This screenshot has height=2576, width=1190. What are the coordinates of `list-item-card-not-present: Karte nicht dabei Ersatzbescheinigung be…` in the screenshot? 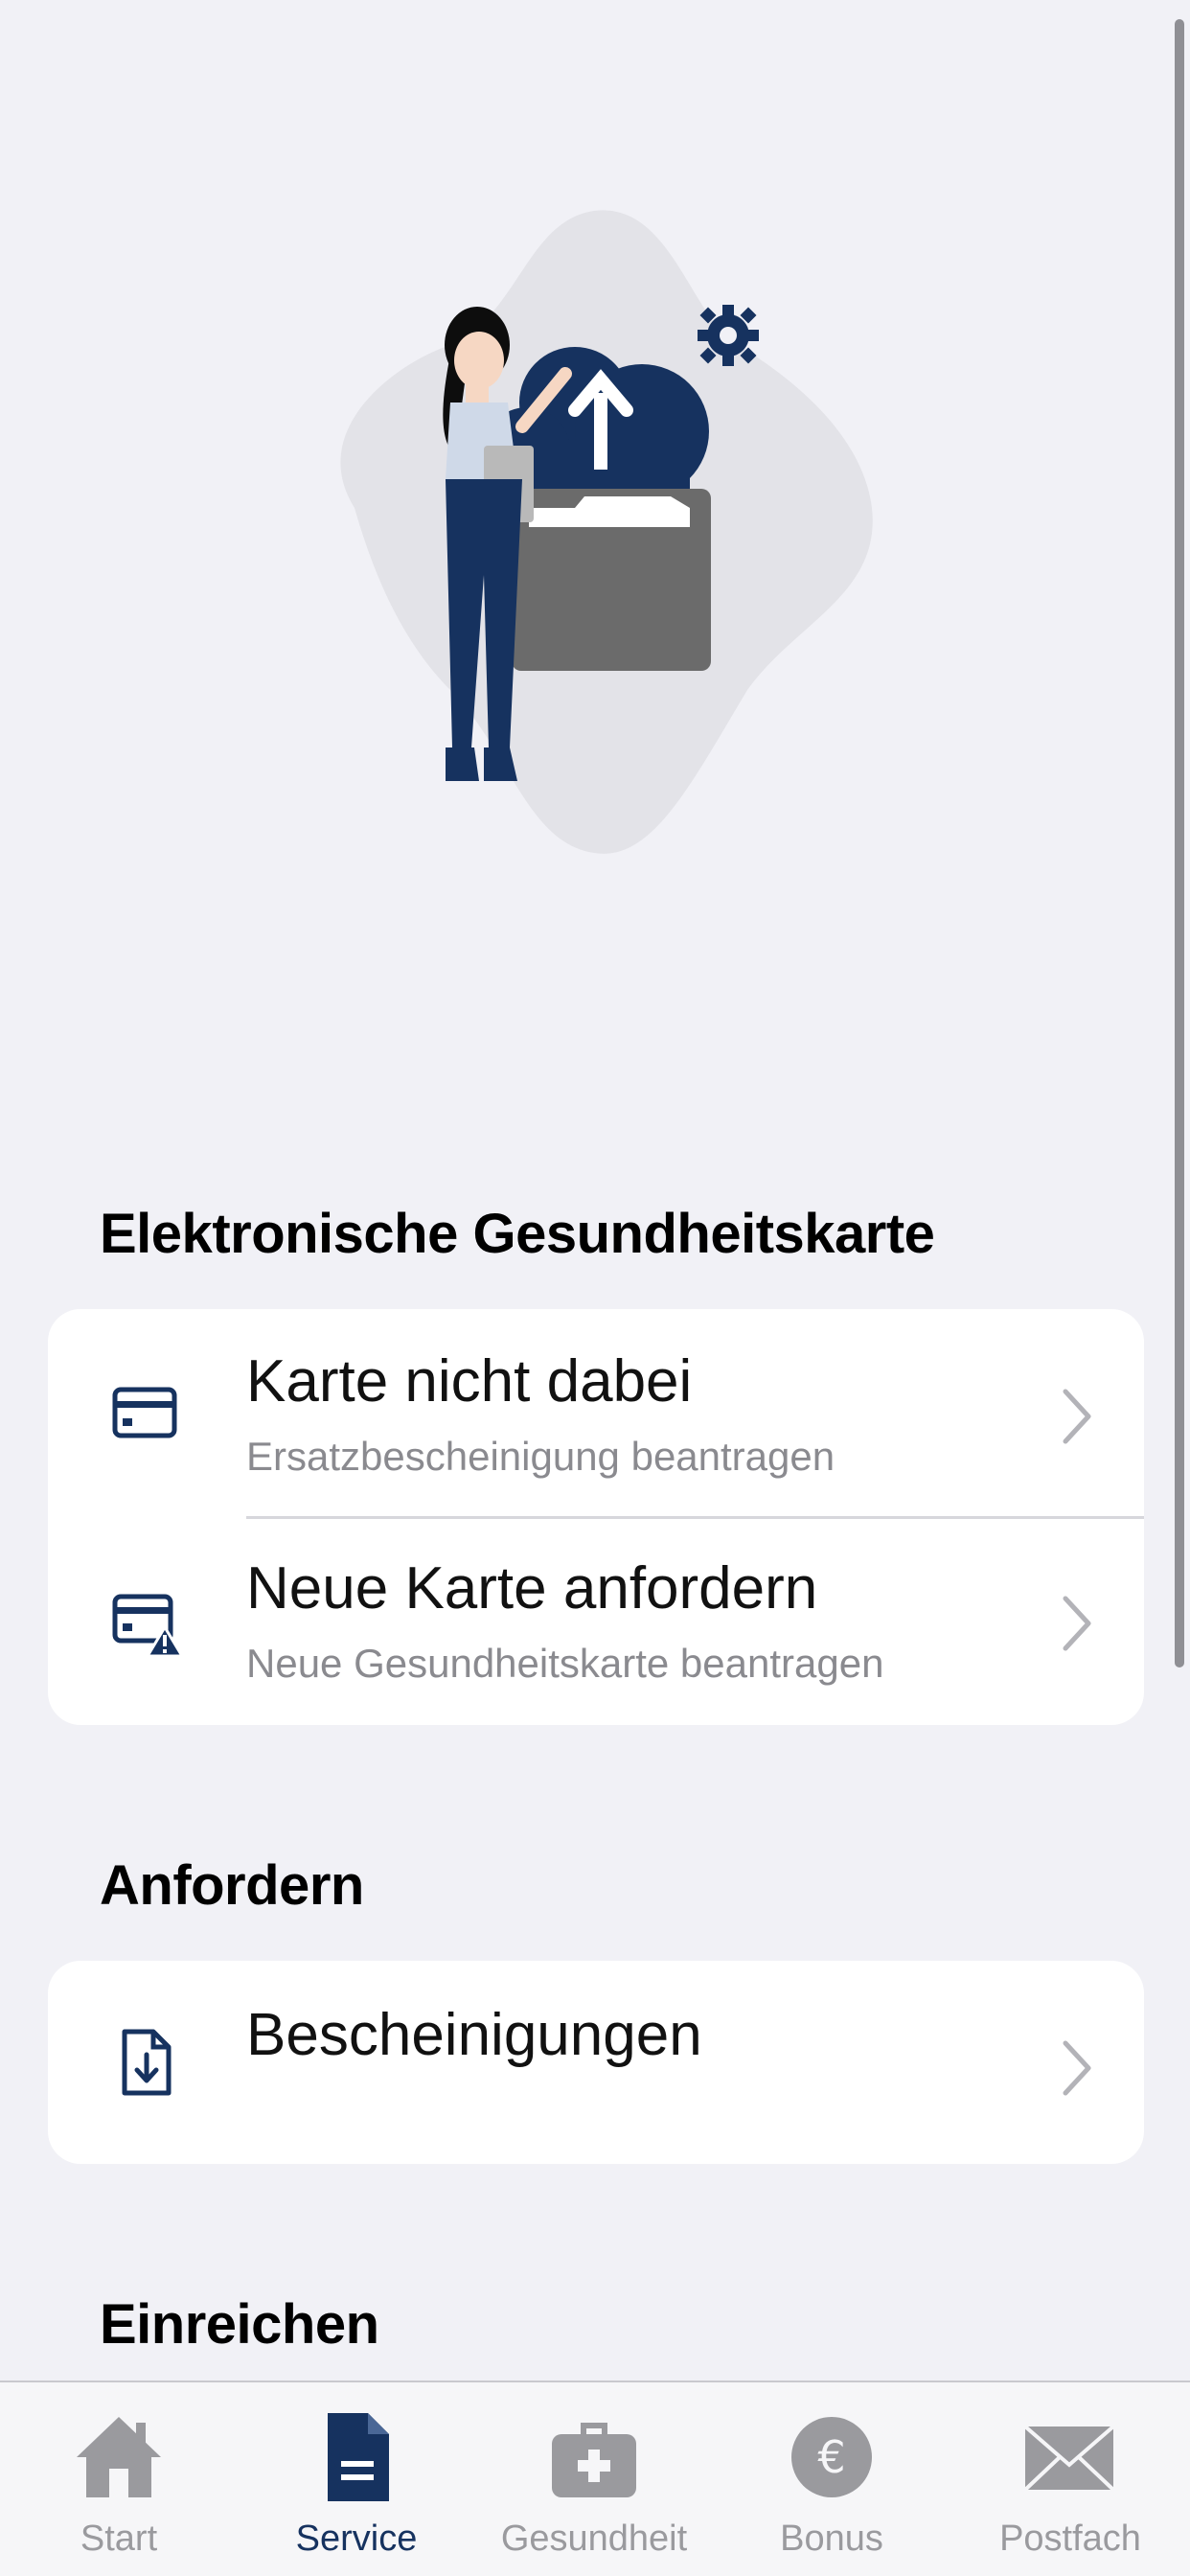 It's located at (596, 1412).